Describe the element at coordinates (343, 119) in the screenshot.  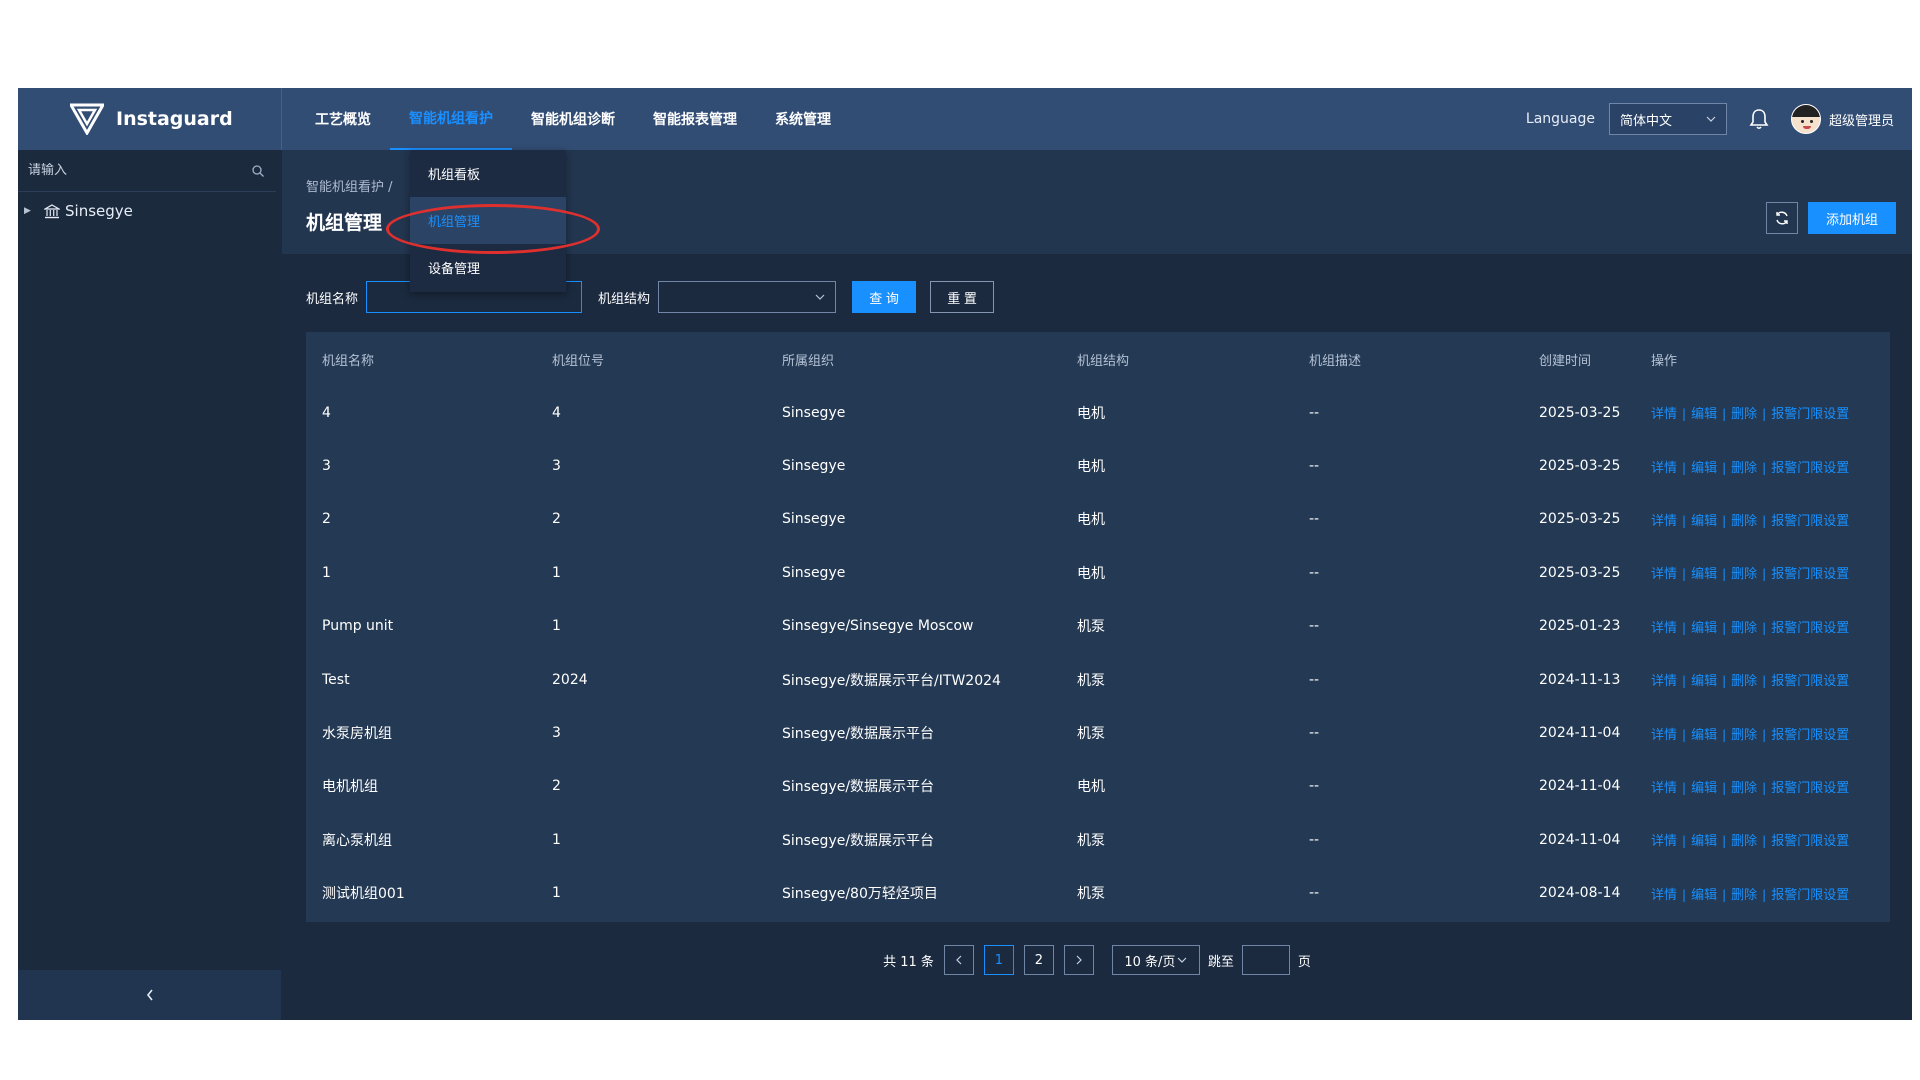
I see `nav-item-process-overview: 工艺概览` at that location.